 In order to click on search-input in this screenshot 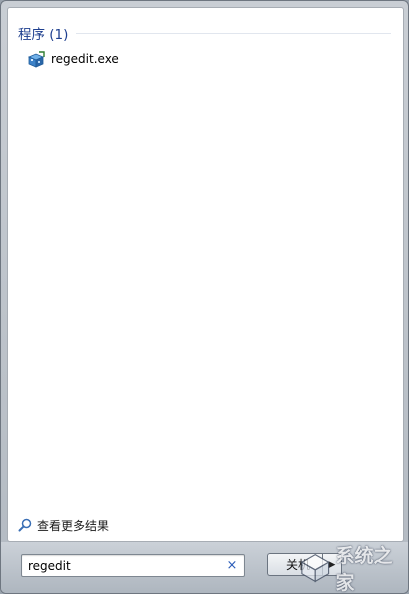, I will do `click(123, 565)`.